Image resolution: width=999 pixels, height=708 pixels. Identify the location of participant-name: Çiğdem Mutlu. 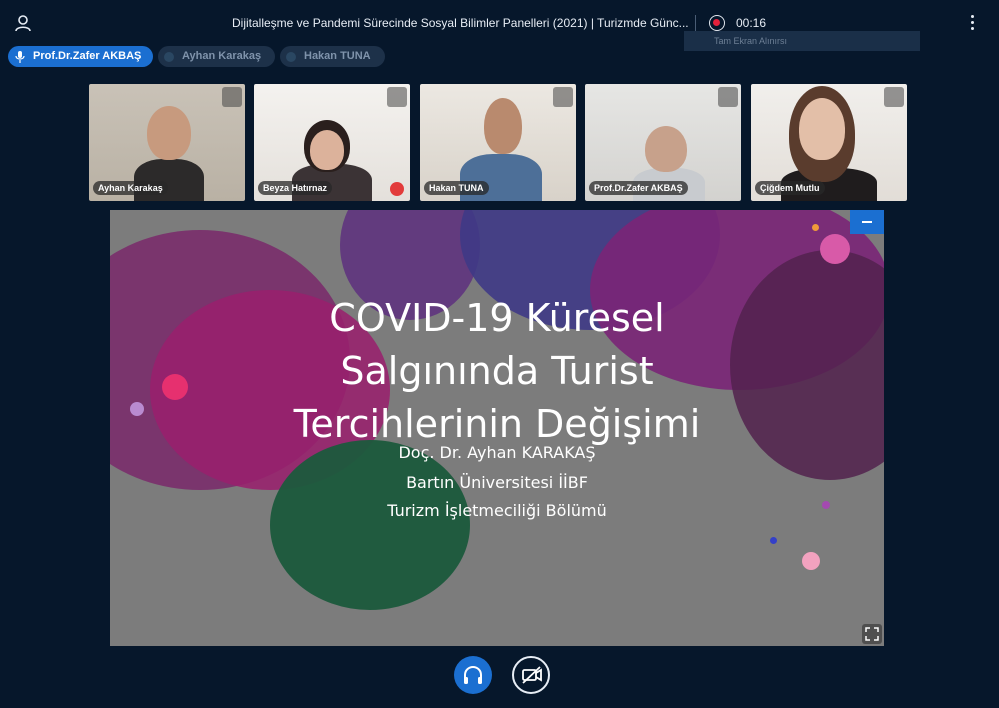
(790, 188).